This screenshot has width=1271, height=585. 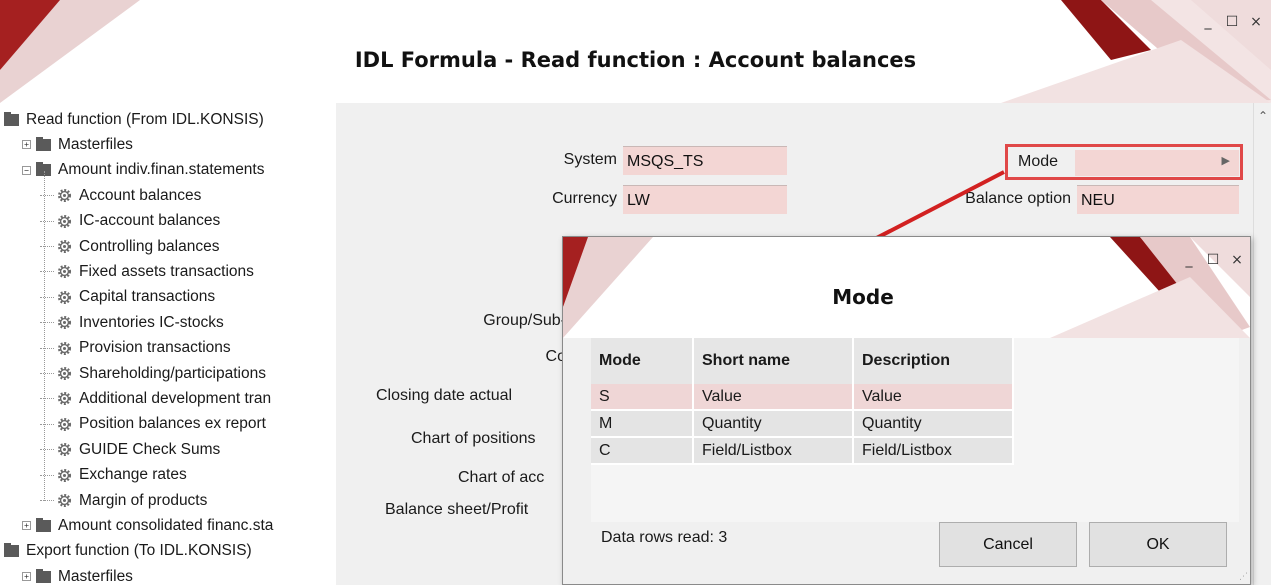 What do you see at coordinates (1243, 576) in the screenshot?
I see `resize-grip-icon: ⋰` at bounding box center [1243, 576].